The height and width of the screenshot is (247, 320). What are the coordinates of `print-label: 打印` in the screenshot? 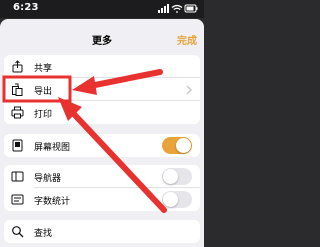 It's located at (43, 115).